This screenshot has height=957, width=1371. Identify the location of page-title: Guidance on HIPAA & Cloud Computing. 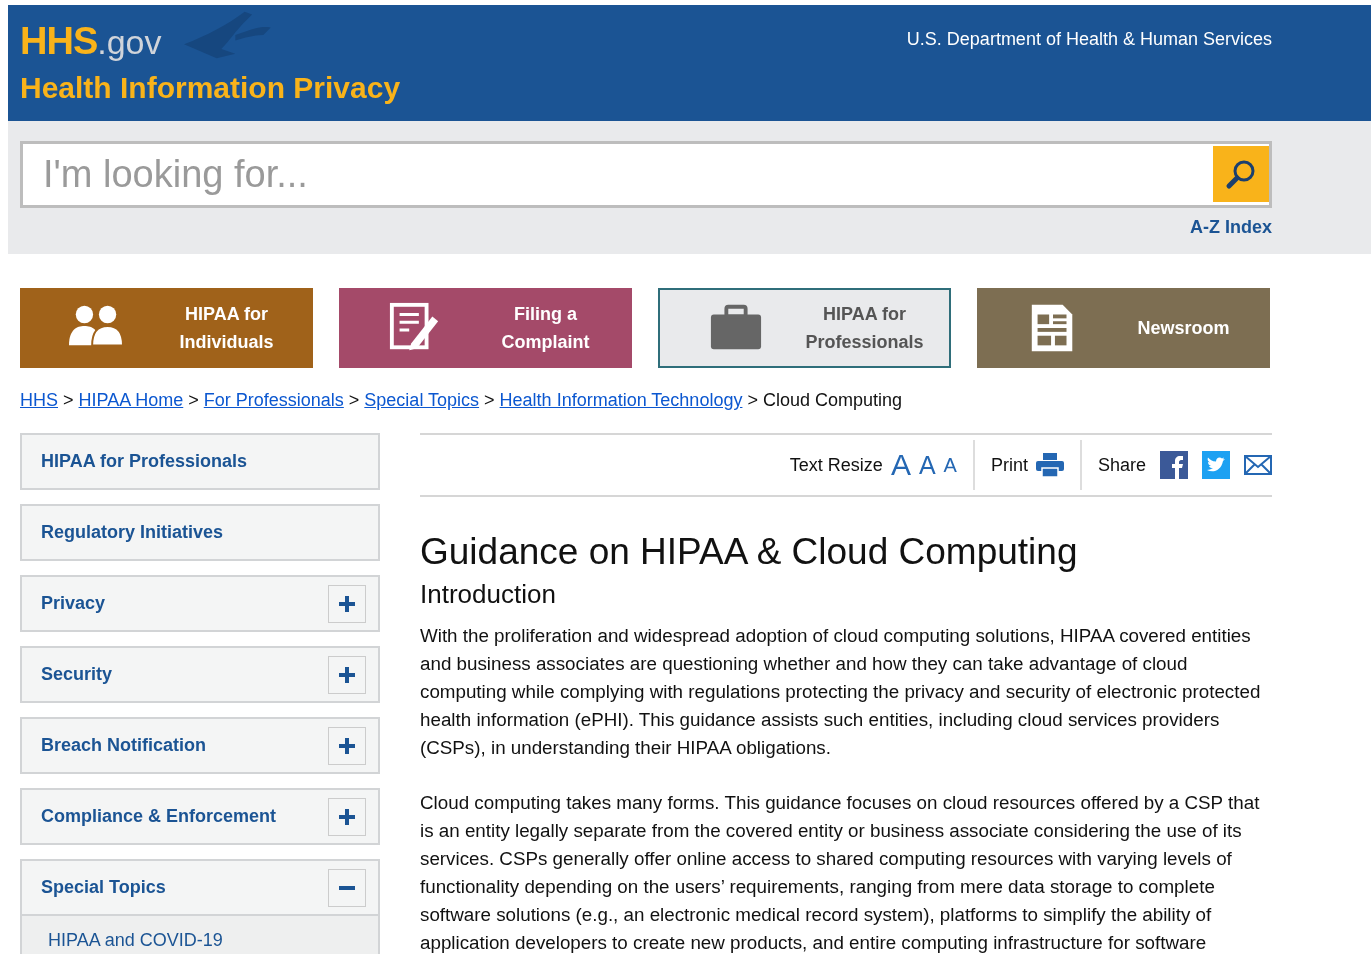
(749, 552).